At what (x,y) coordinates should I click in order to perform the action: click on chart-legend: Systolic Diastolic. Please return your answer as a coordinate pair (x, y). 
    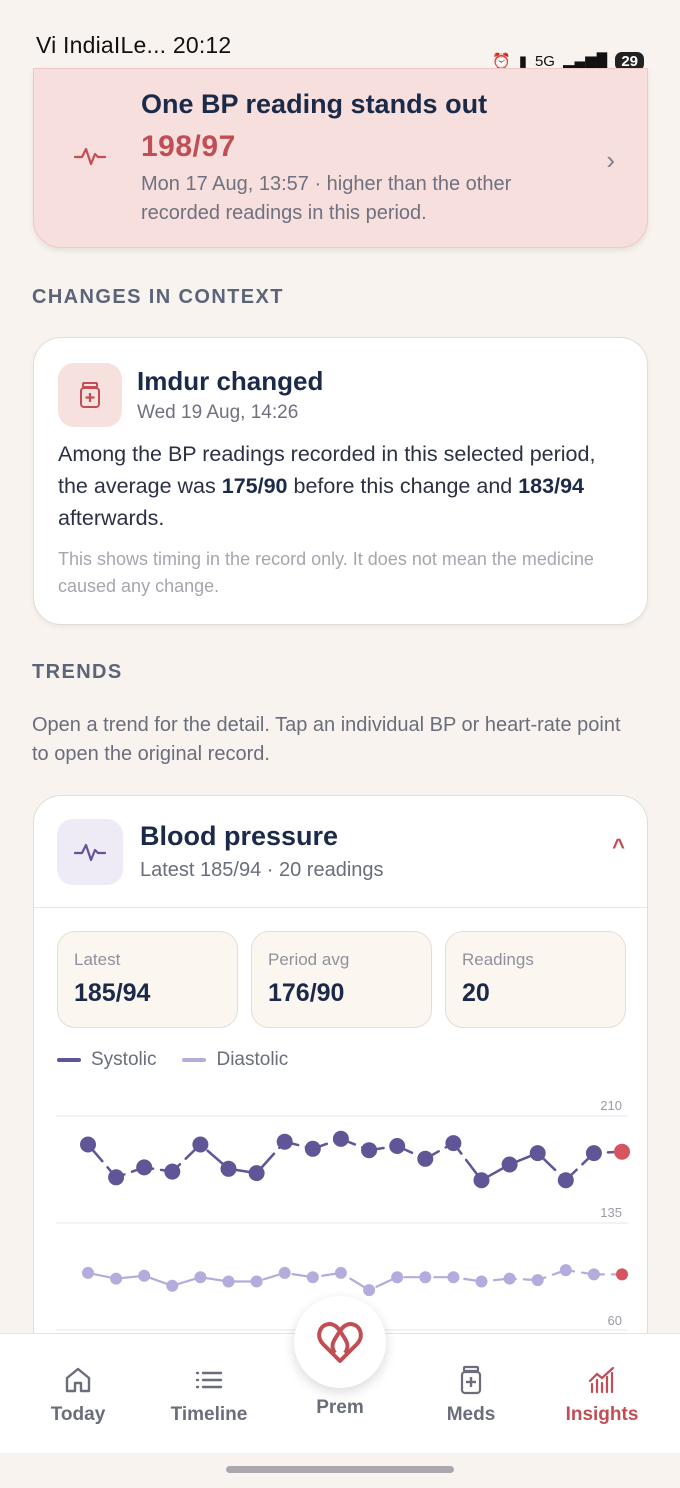
    Looking at the image, I should click on (172, 1060).